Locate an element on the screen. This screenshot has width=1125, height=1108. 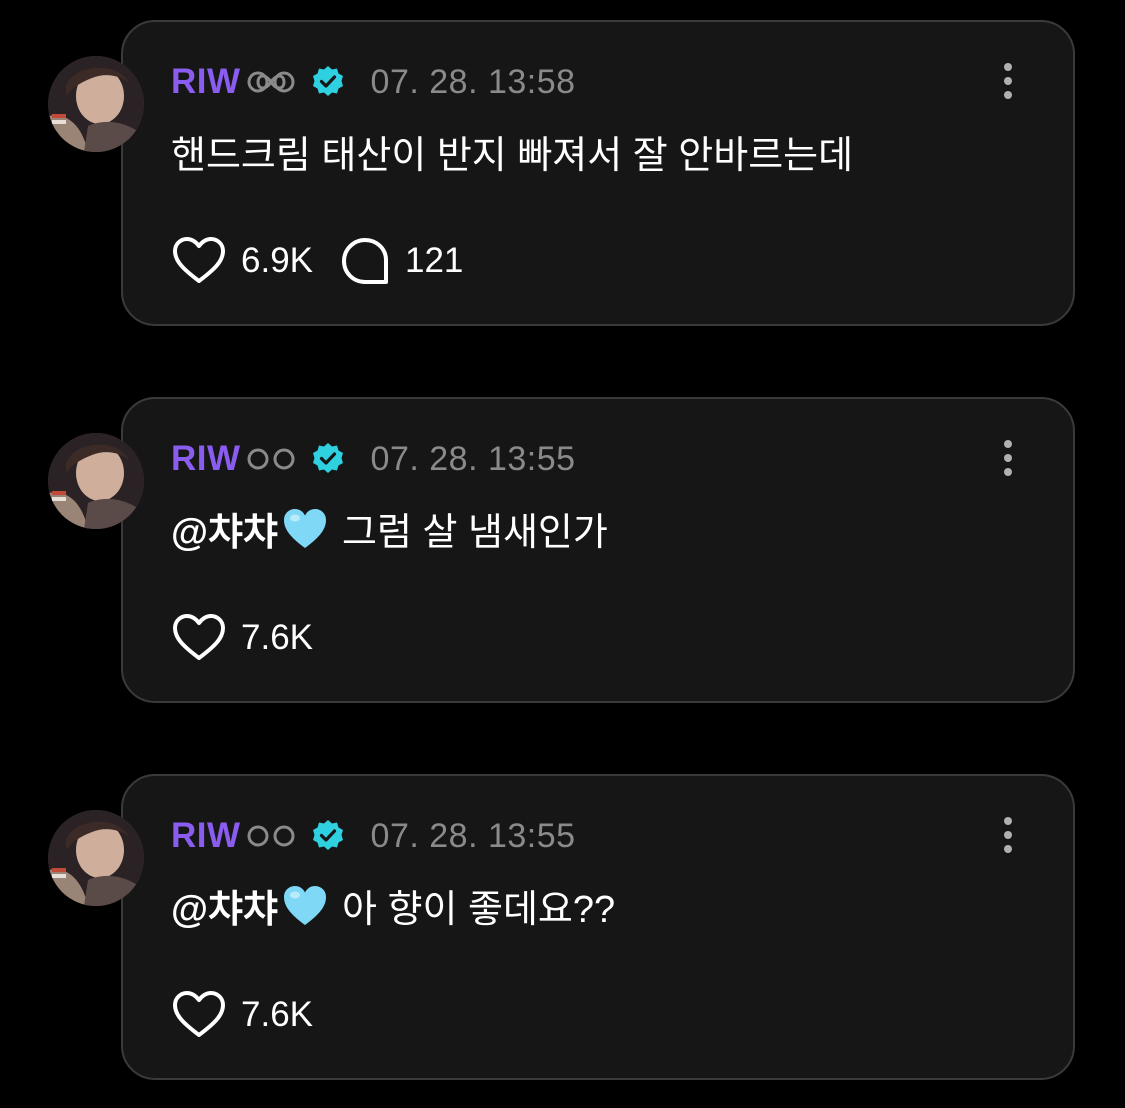
post-actions: 6.9K 121 is located at coordinates (317, 261).